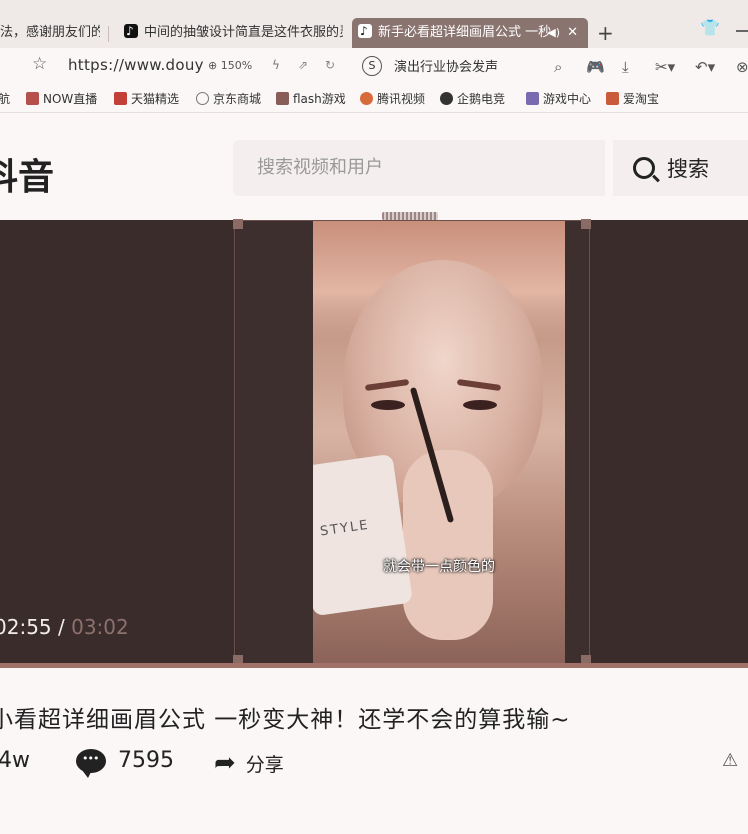 Image resolution: width=748 pixels, height=834 pixels. Describe the element at coordinates (264, 764) in the screenshot. I see `share-label: 分享` at that location.